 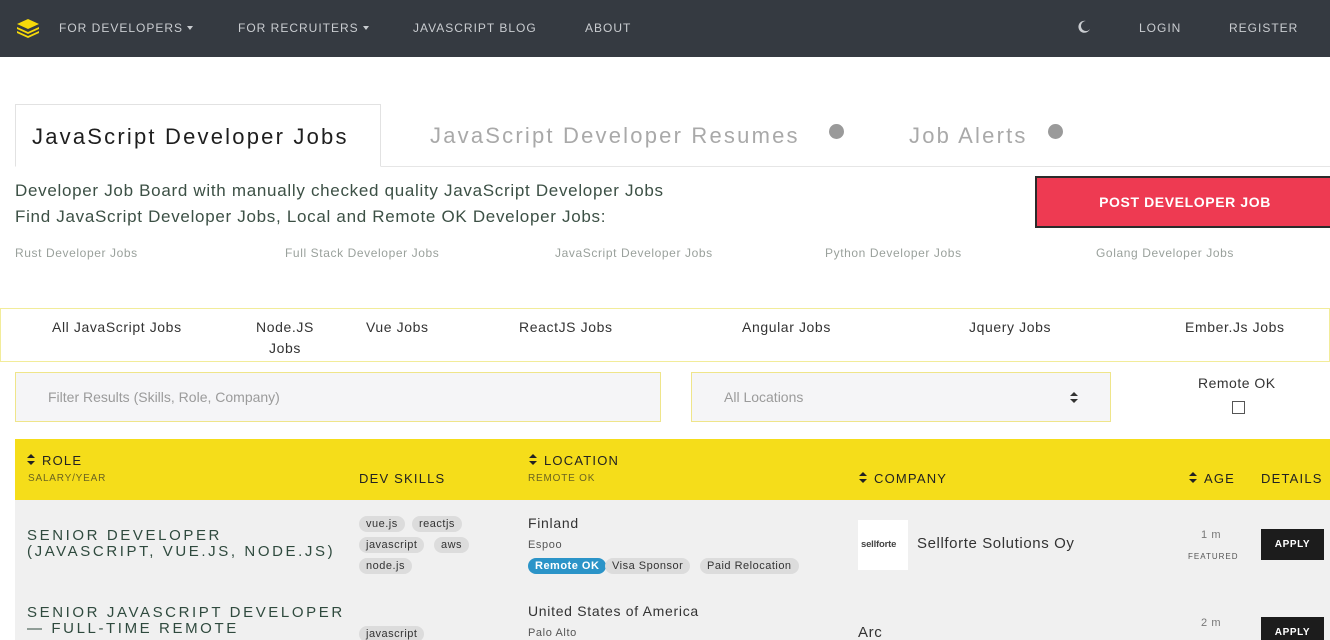 I want to click on nav-for-developers: FOR DEVELOPERS, so click(x=126, y=28).